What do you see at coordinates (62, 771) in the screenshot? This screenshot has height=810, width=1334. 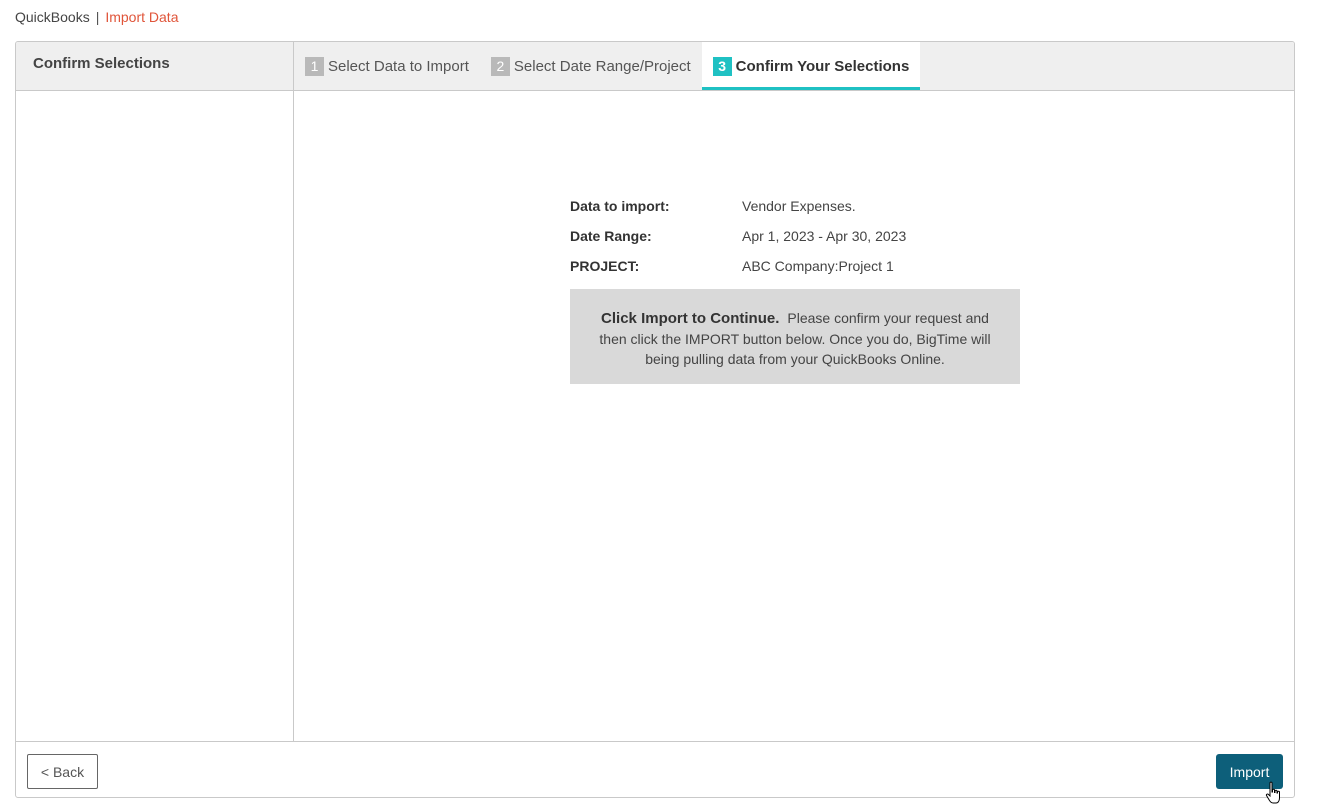 I see `back-button: < Back` at bounding box center [62, 771].